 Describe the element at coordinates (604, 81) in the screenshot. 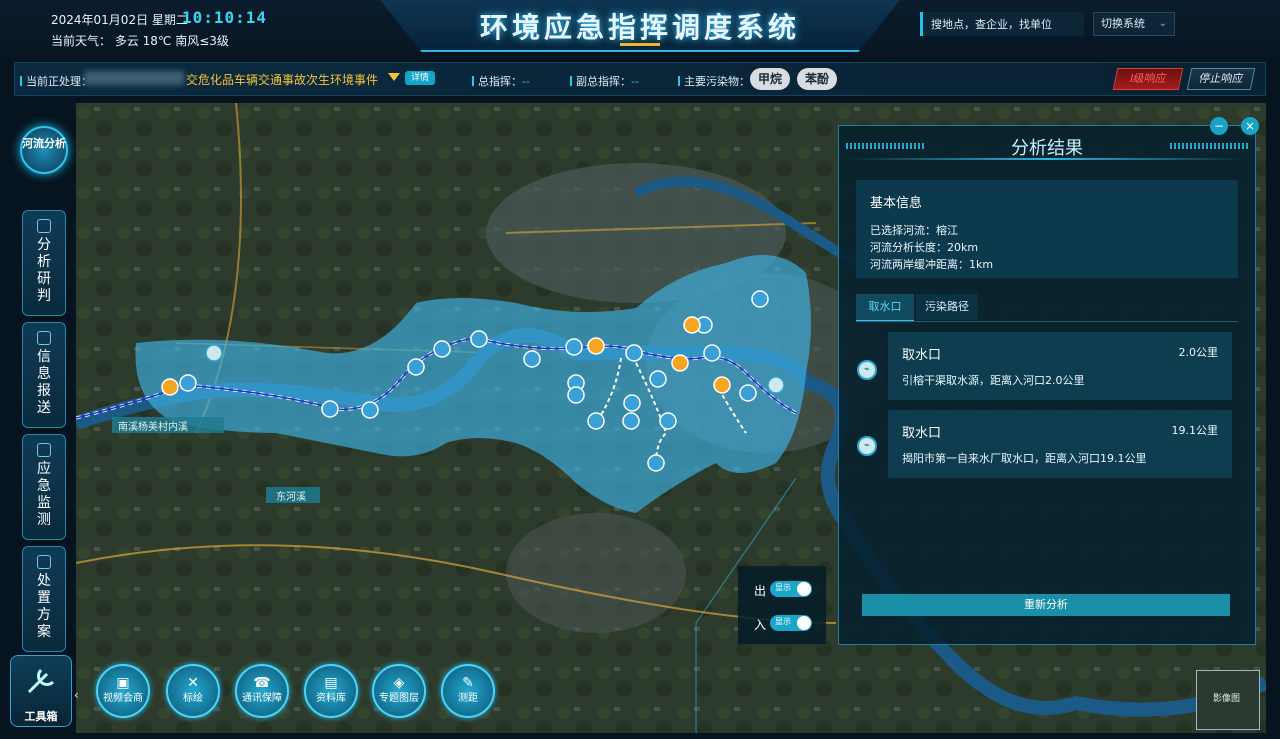

I see `deputy-commander: 副总指挥：--` at that location.